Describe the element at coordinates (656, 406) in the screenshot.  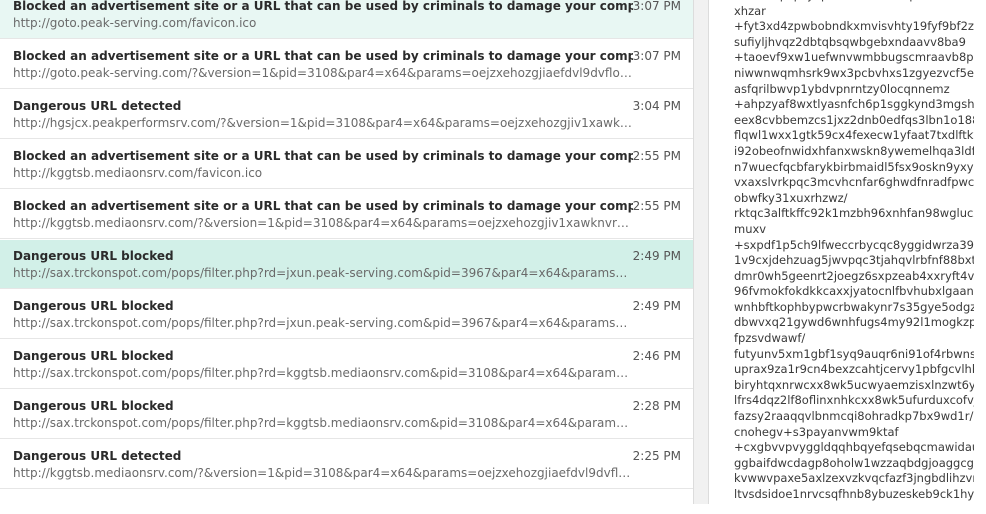
I see `event-time: 2:28 PM` at that location.